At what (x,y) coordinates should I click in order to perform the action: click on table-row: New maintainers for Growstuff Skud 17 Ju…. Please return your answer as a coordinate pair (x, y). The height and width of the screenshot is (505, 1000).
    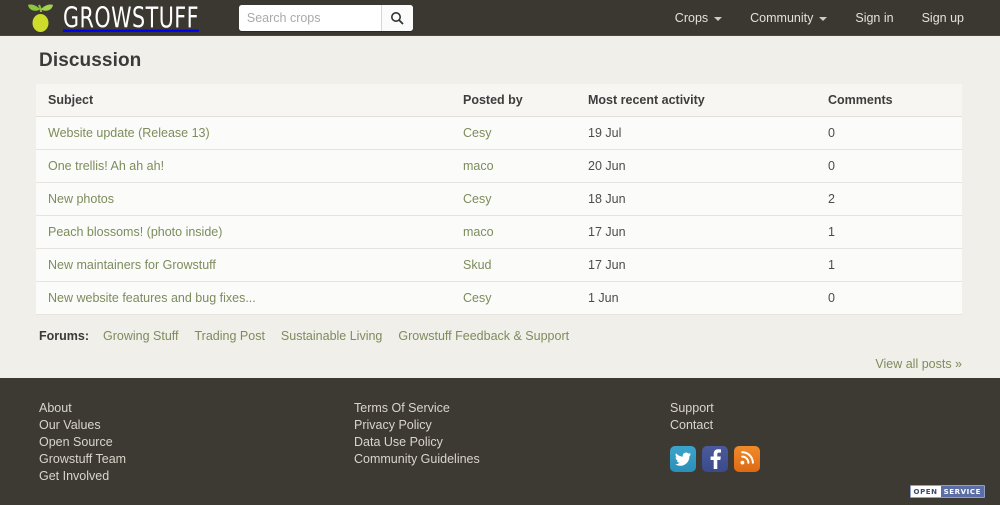
    Looking at the image, I should click on (499, 265).